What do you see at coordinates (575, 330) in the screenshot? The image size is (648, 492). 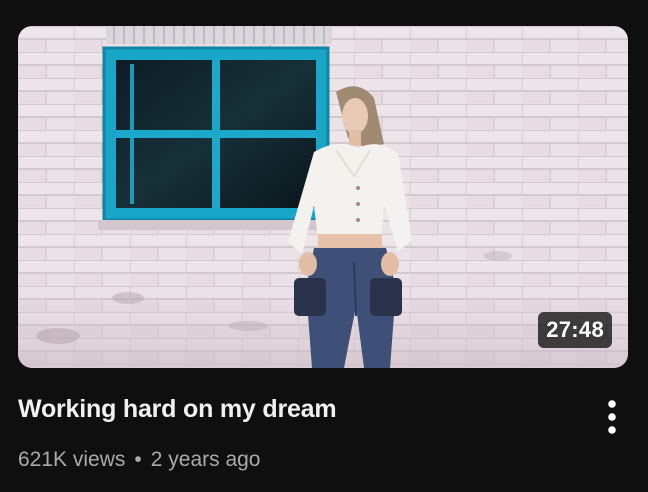 I see `duration-badge: 27:48` at bounding box center [575, 330].